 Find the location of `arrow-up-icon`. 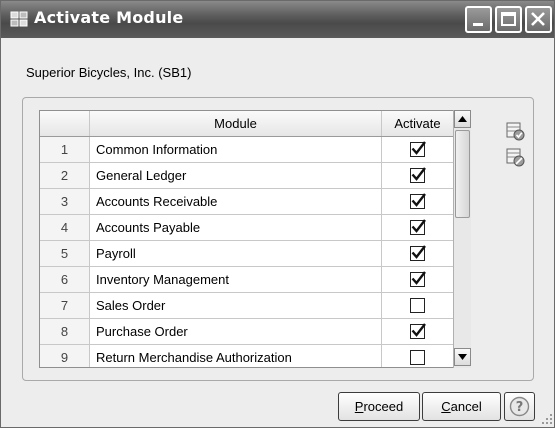

arrow-up-icon is located at coordinates (462, 119).